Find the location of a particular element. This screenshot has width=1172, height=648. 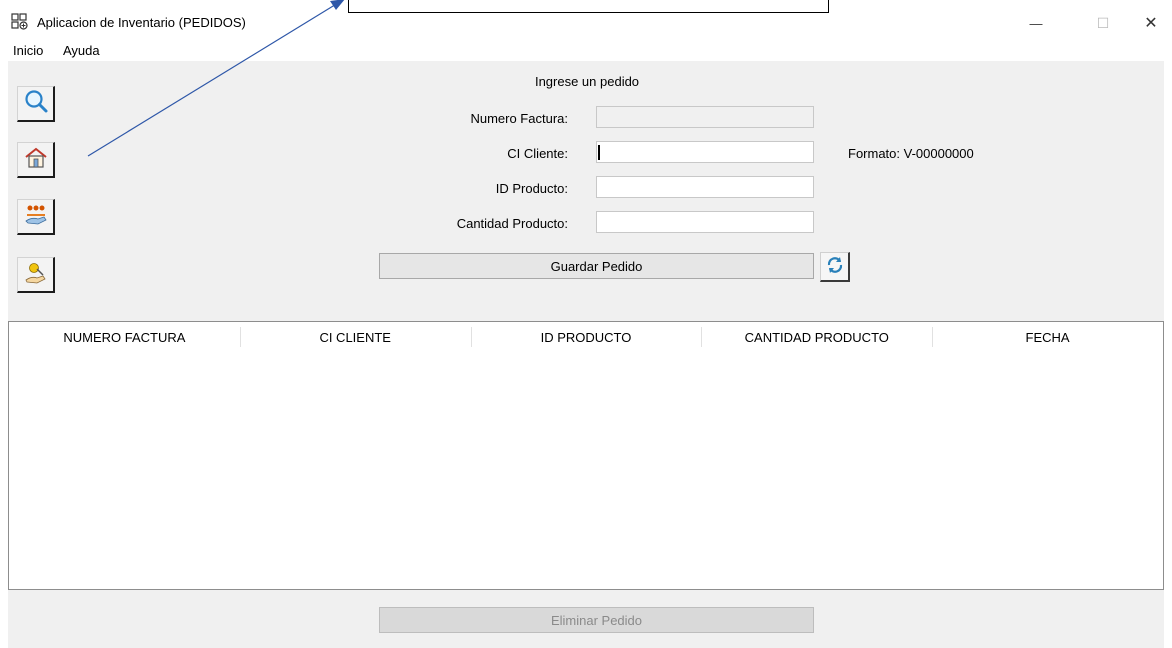

save-order-label: Guardar Pedido is located at coordinates (596, 266).